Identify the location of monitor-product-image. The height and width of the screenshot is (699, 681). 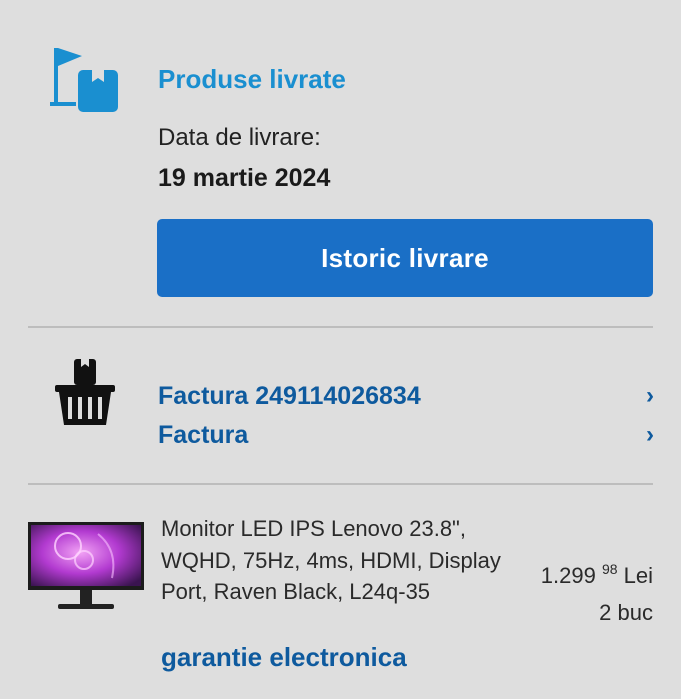
(86, 568).